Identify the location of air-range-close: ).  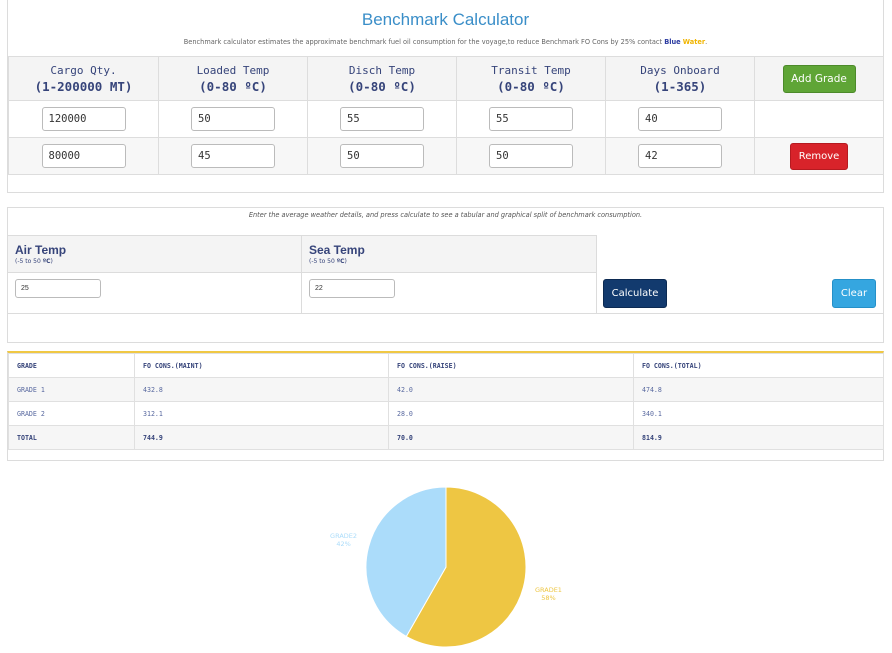
(51, 261).